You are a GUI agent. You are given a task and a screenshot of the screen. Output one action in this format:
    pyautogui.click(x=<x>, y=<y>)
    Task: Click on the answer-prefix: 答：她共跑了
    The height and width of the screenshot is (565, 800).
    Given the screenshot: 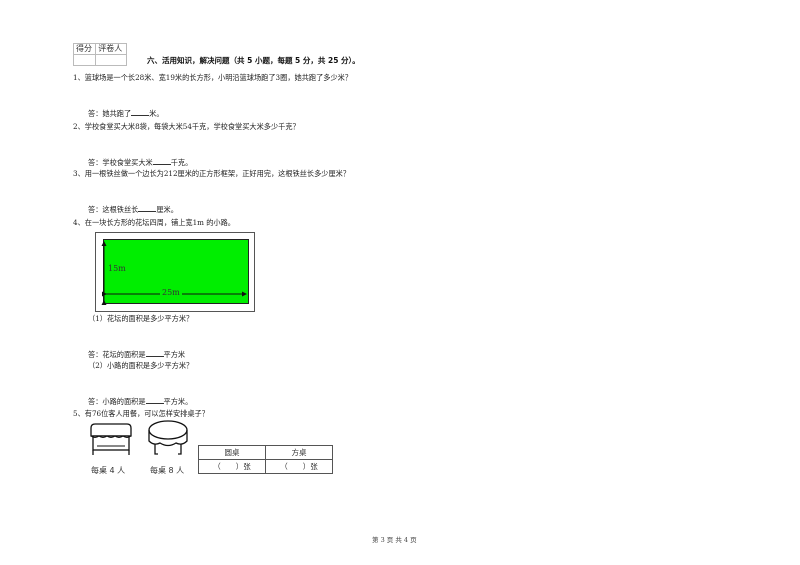 What is the action you would take?
    pyautogui.click(x=110, y=113)
    